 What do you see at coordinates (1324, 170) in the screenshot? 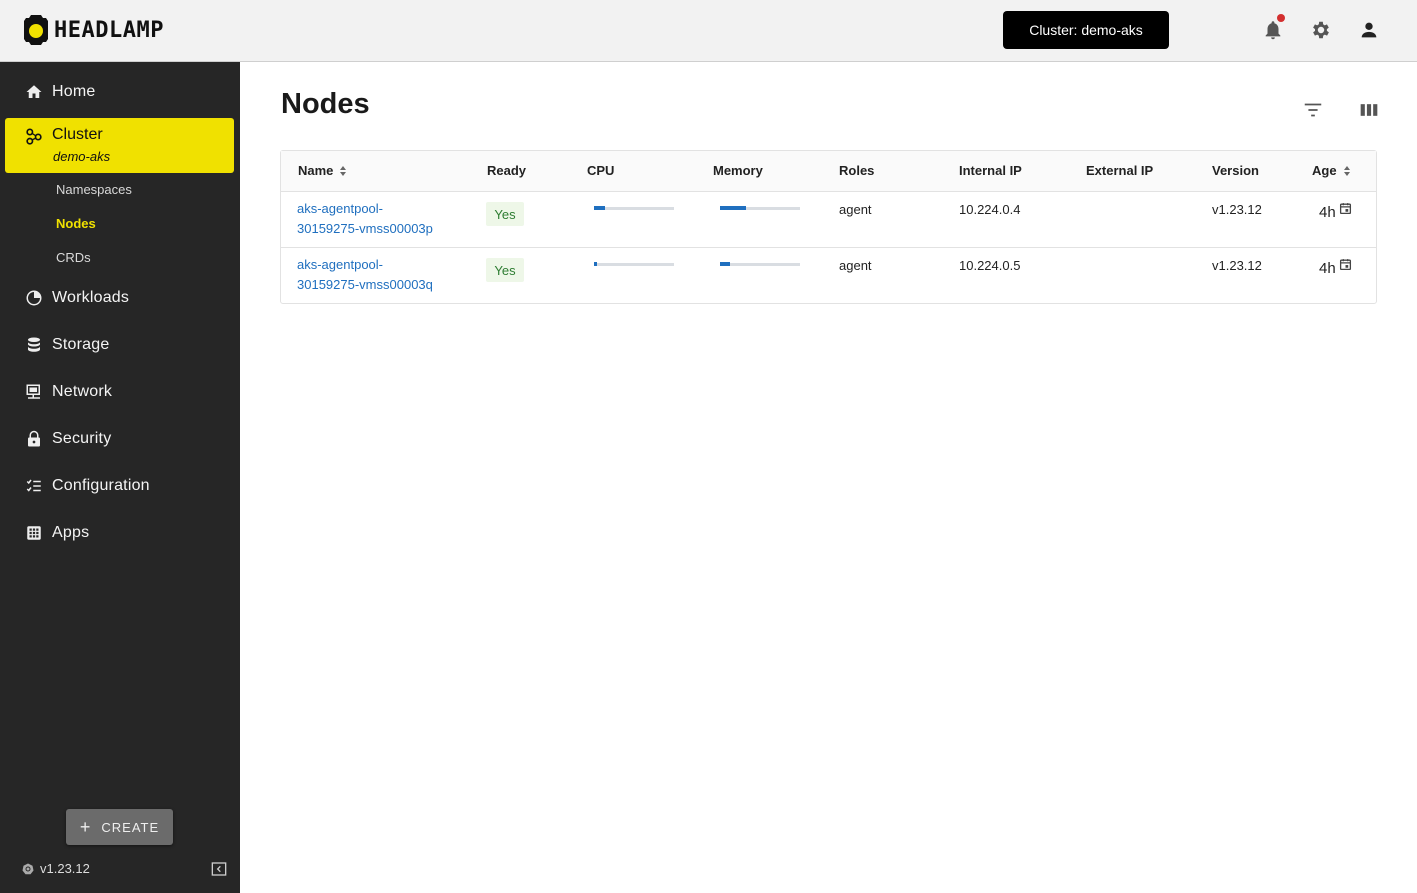
I see `column-label: Age` at bounding box center [1324, 170].